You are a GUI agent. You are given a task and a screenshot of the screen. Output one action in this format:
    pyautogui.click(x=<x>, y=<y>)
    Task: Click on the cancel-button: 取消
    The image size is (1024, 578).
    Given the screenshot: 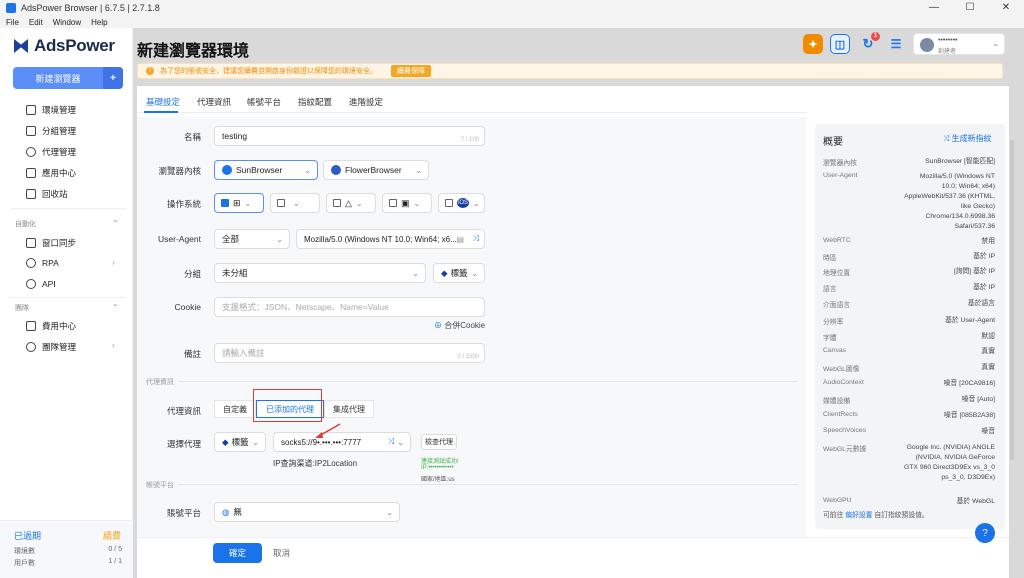 What is the action you would take?
    pyautogui.click(x=281, y=553)
    